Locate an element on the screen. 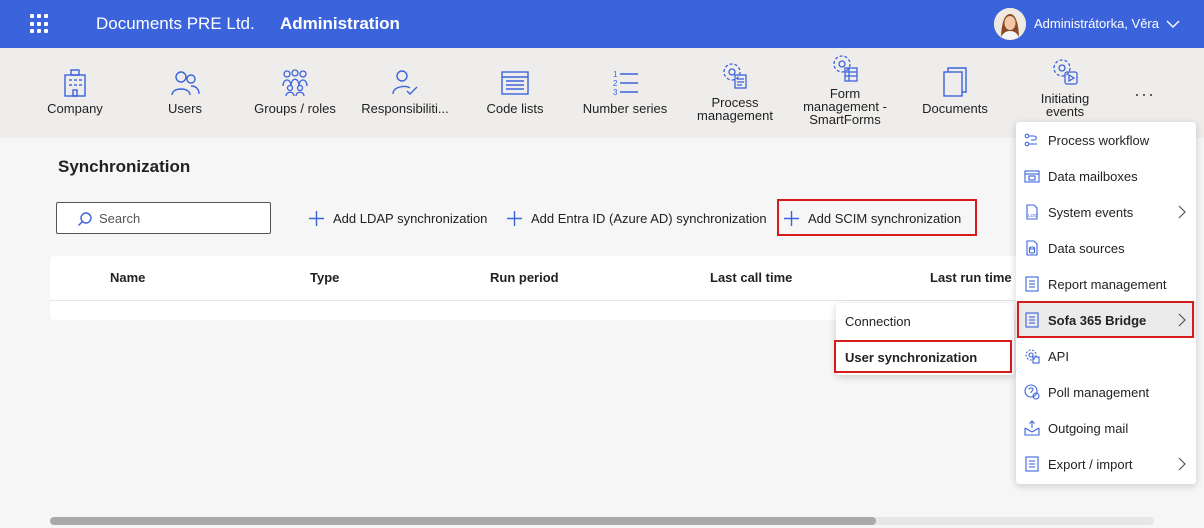 This screenshot has width=1204, height=528. gear-table-icon is located at coordinates (845, 68).